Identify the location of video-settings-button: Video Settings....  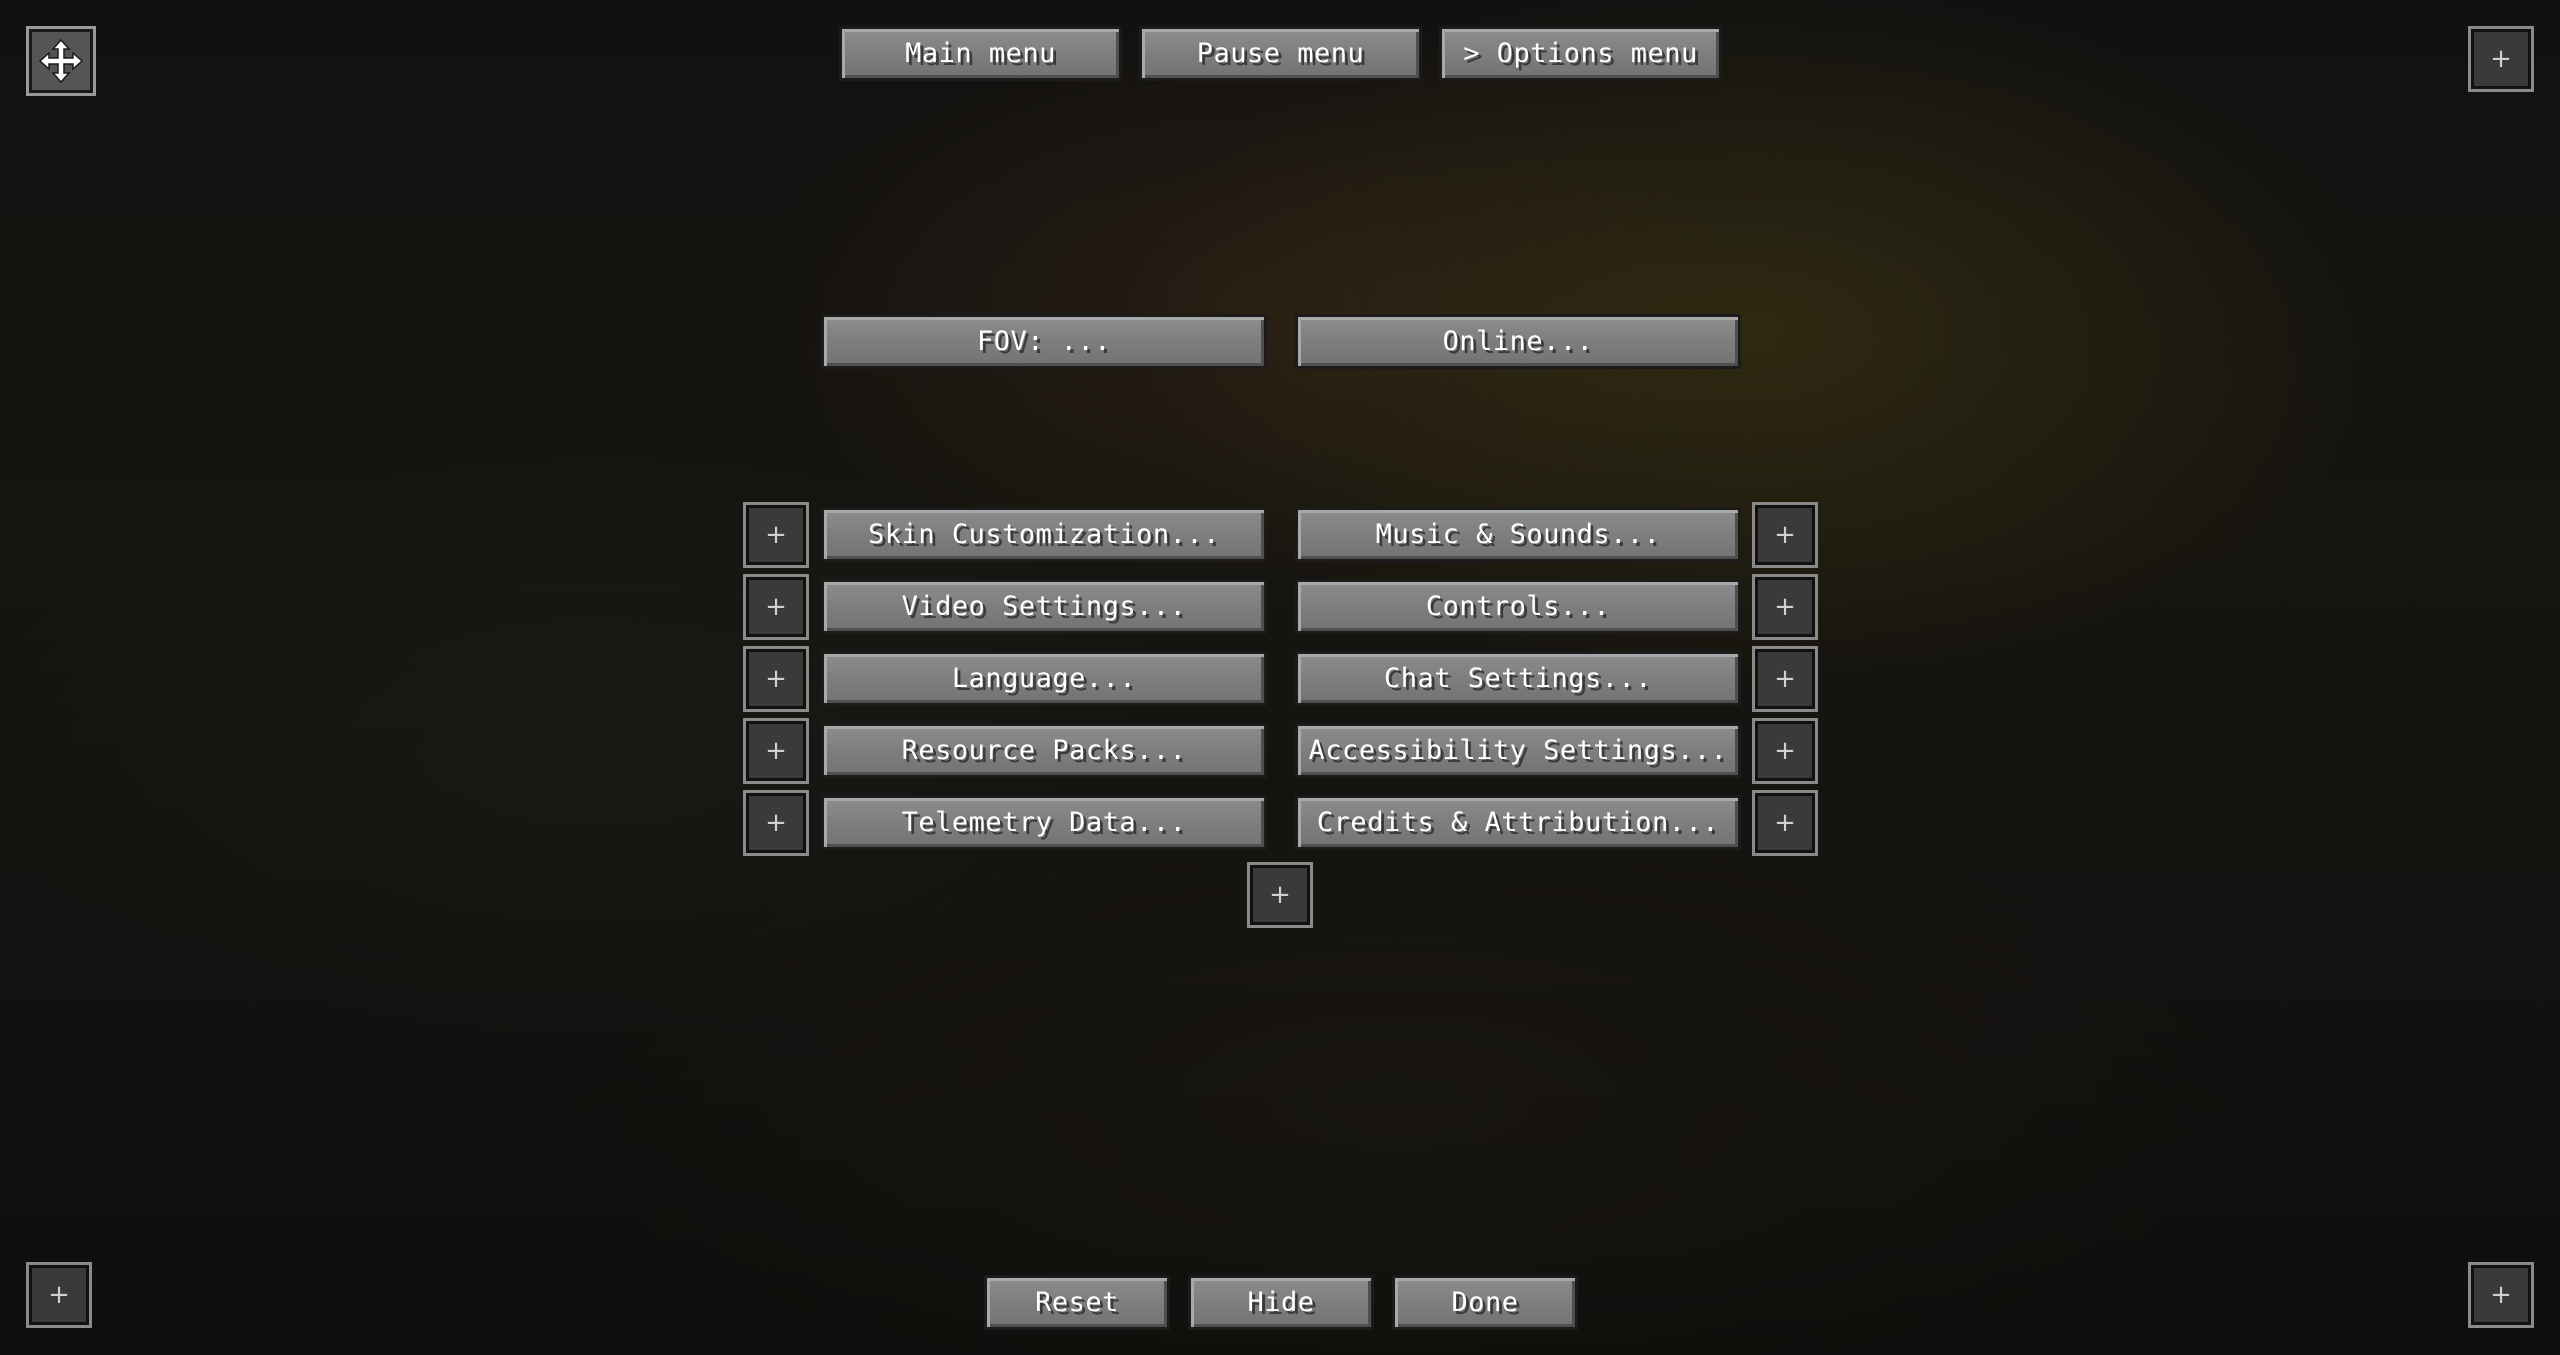
(1044, 606).